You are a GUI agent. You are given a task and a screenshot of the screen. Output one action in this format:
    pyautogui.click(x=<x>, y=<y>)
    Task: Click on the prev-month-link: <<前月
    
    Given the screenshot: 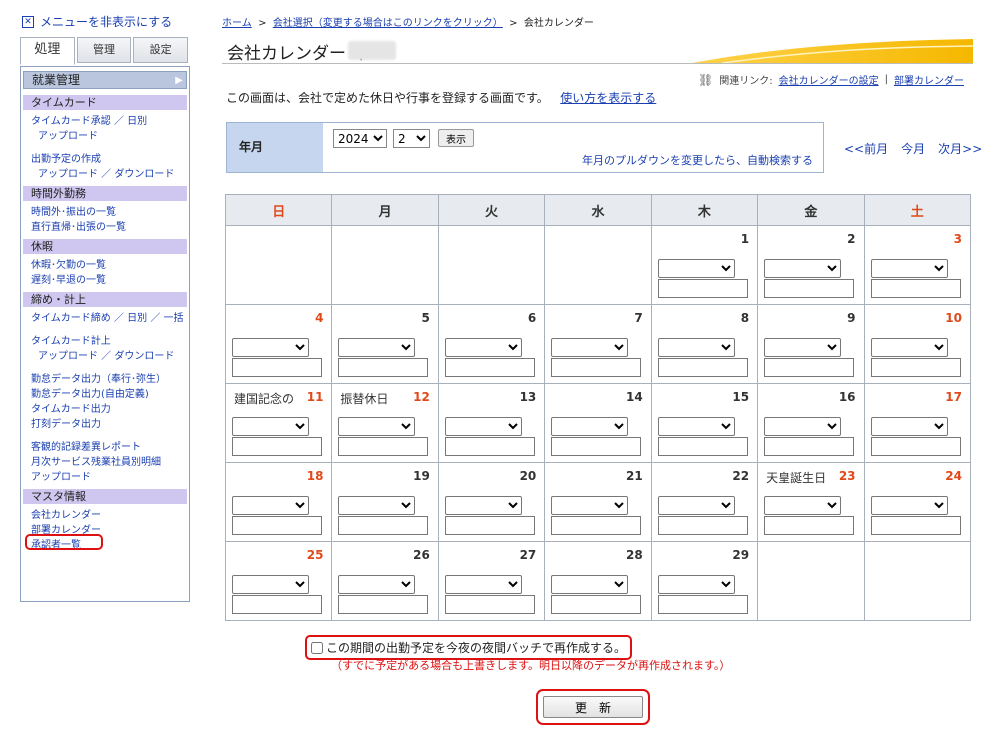 What is the action you would take?
    pyautogui.click(x=866, y=148)
    